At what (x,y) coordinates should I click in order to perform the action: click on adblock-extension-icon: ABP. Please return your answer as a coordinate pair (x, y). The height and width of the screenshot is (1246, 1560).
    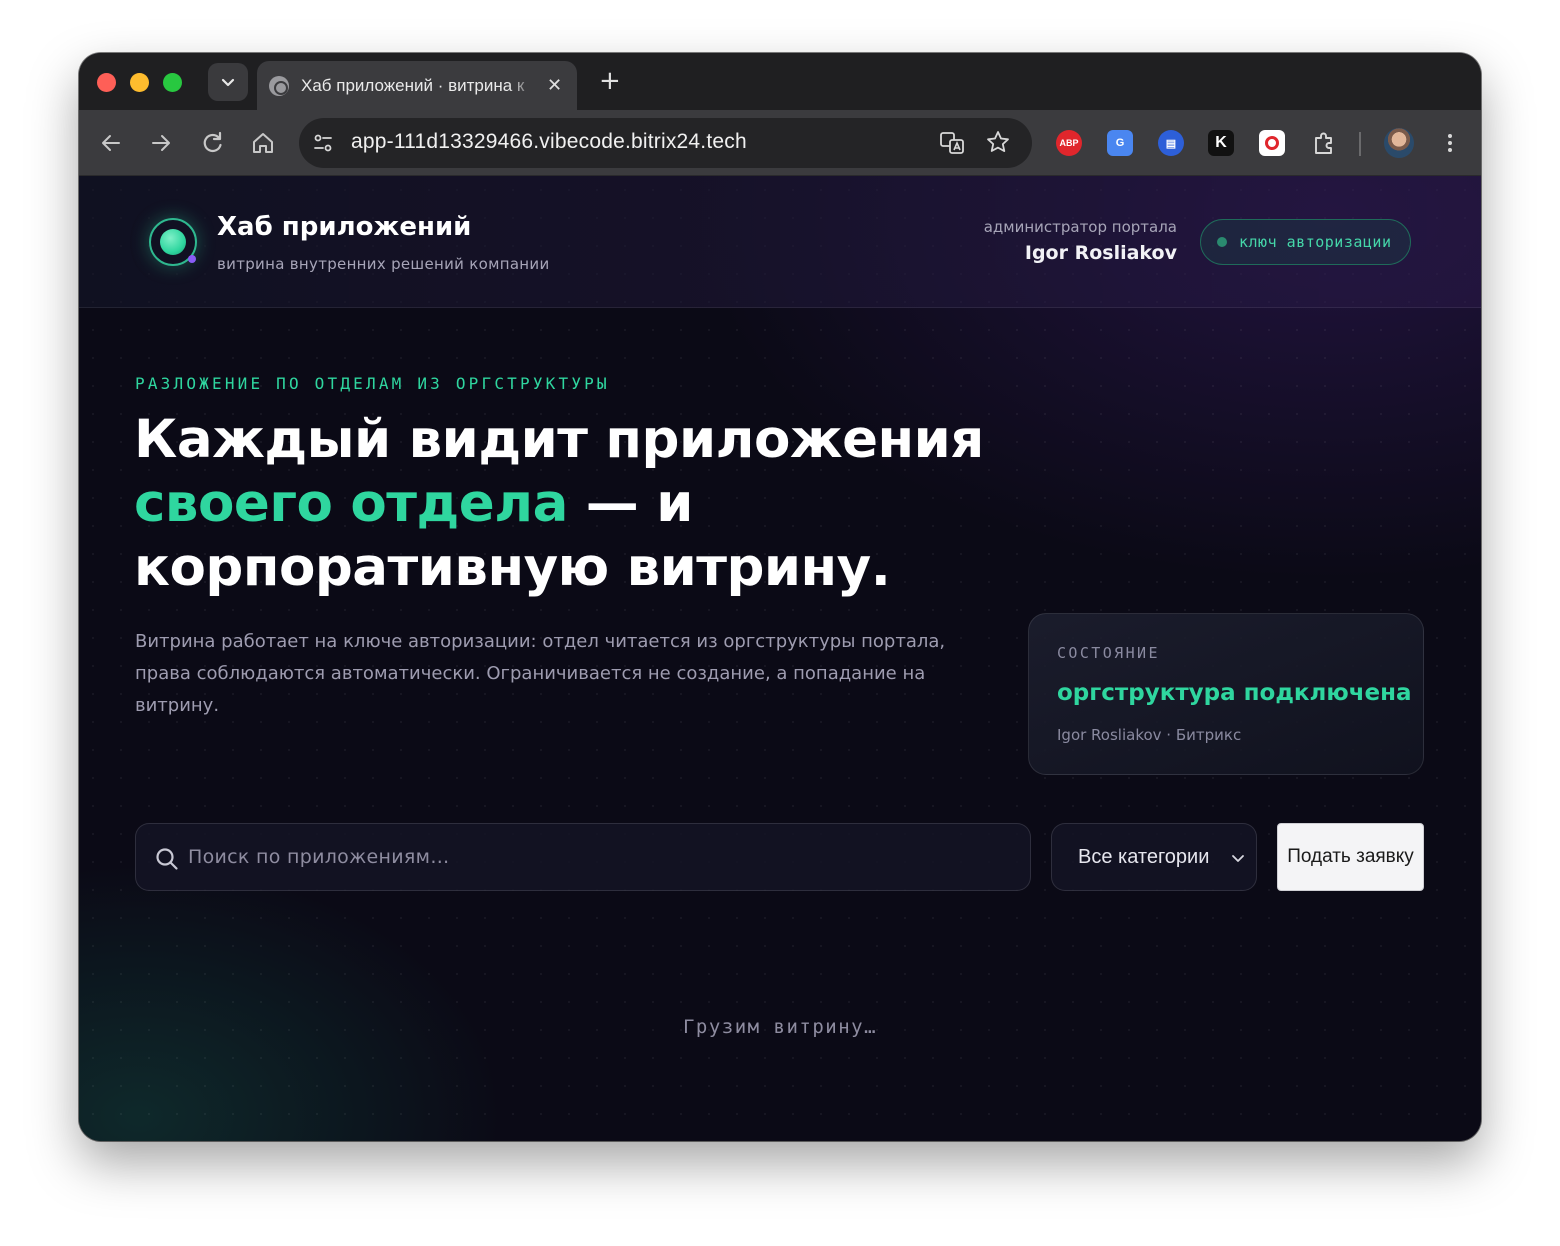
    Looking at the image, I should click on (1069, 143).